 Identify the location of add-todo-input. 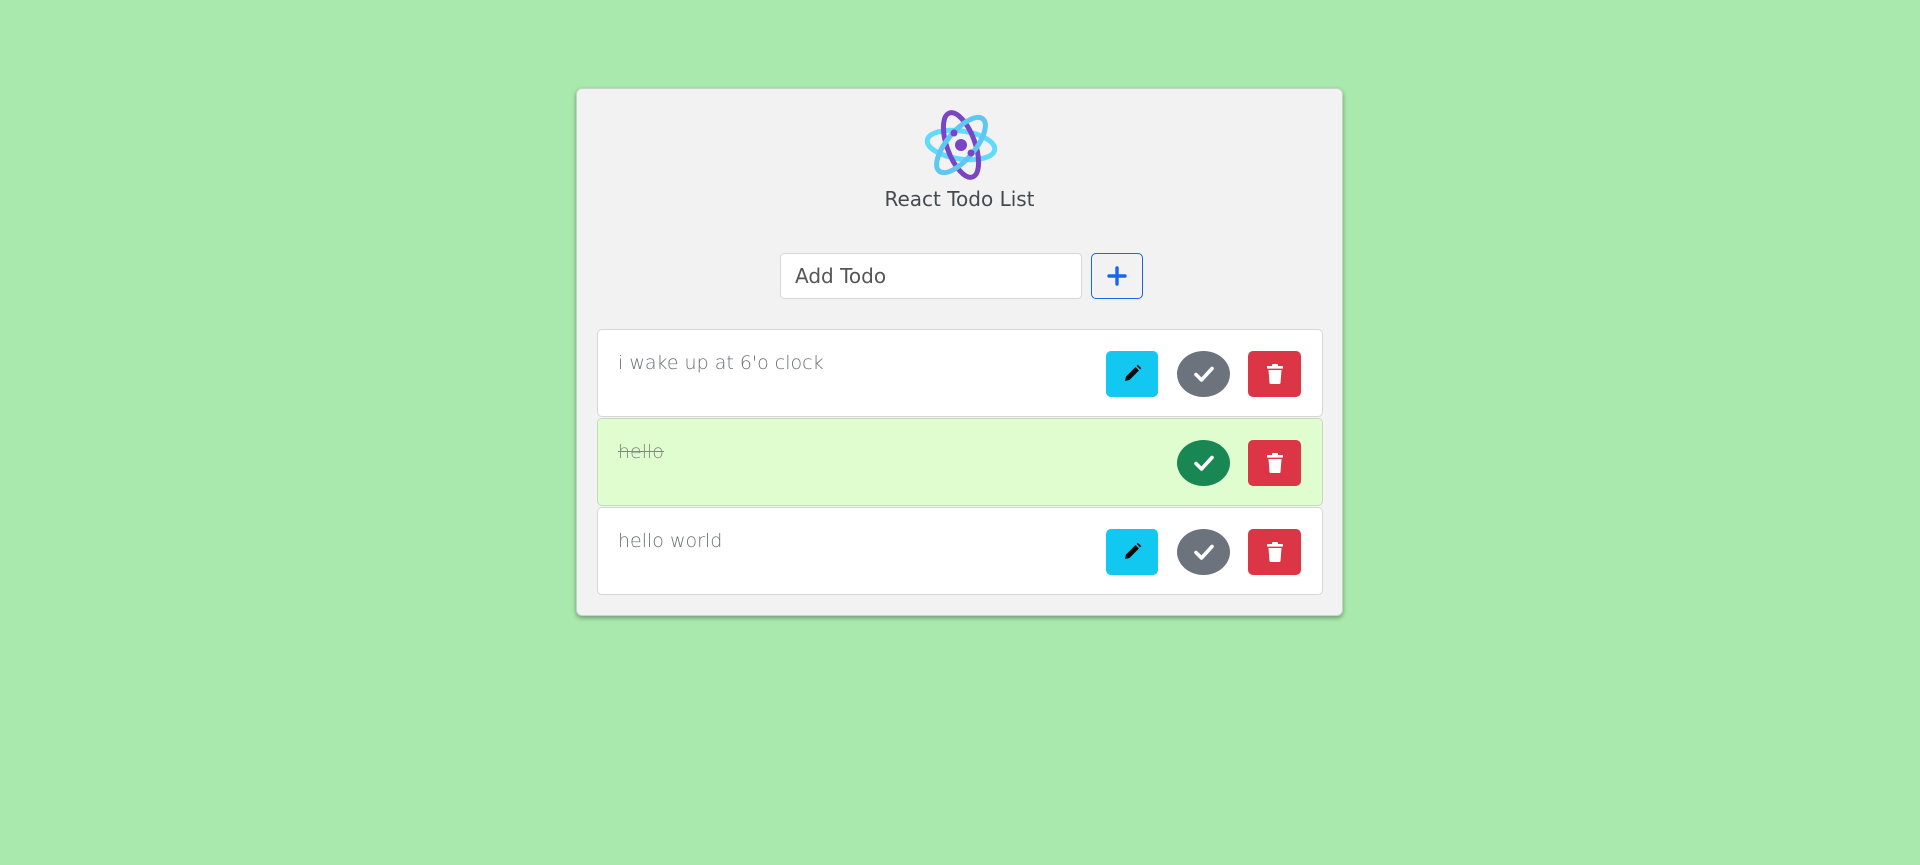
(931, 276).